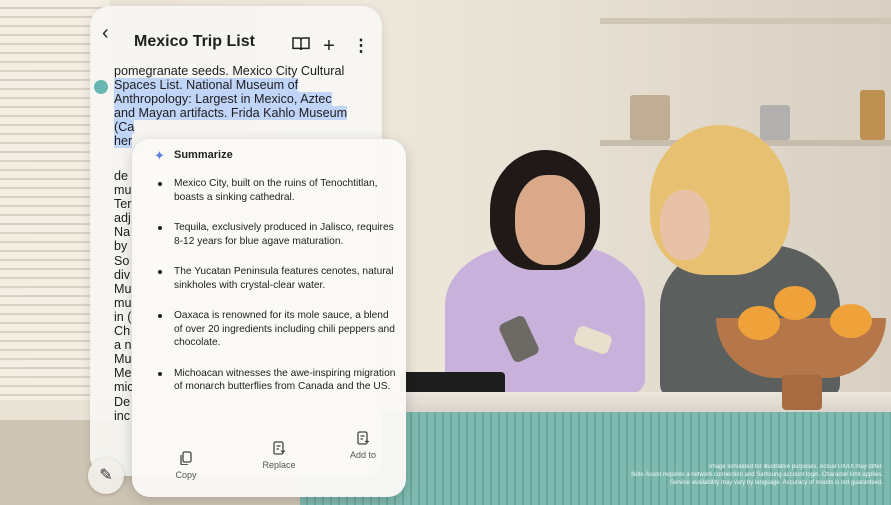  What do you see at coordinates (802, 392) in the screenshot?
I see `fruit-bowl-stem` at bounding box center [802, 392].